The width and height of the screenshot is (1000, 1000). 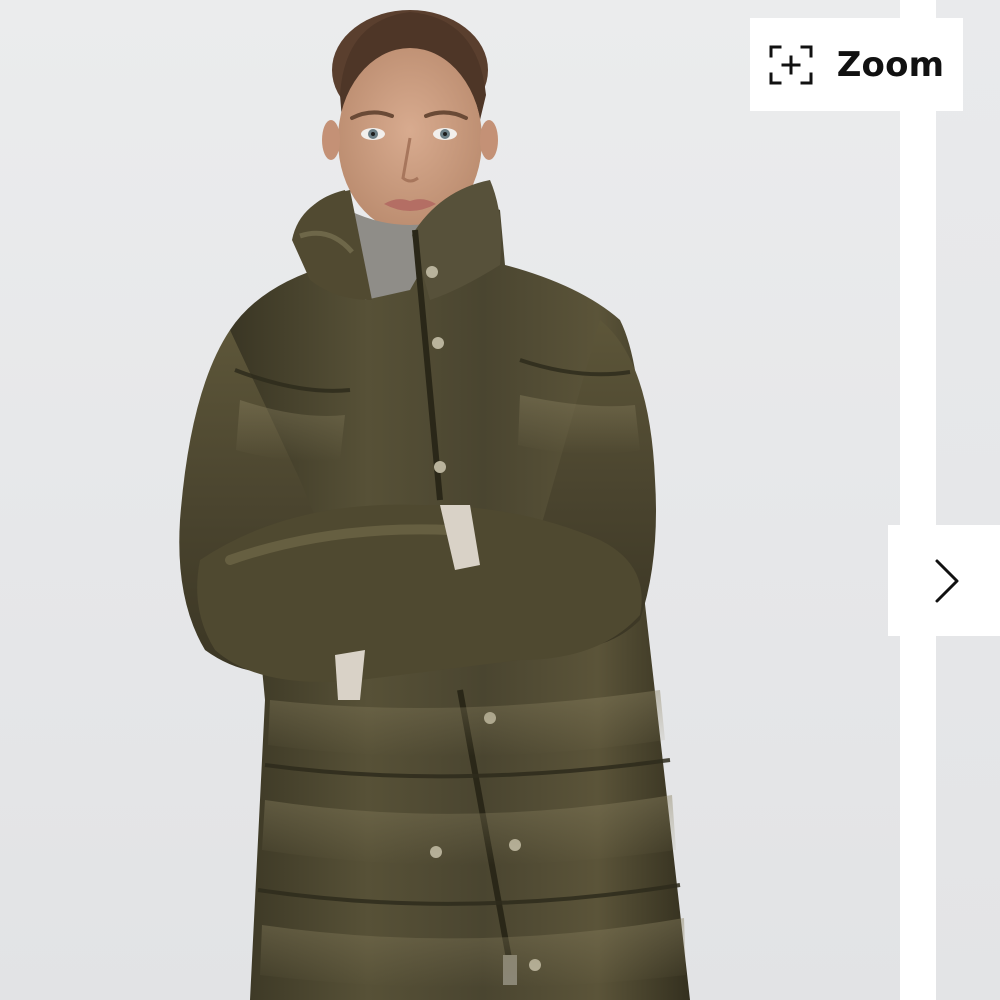 I want to click on chevron-right-icon, so click(x=944, y=581).